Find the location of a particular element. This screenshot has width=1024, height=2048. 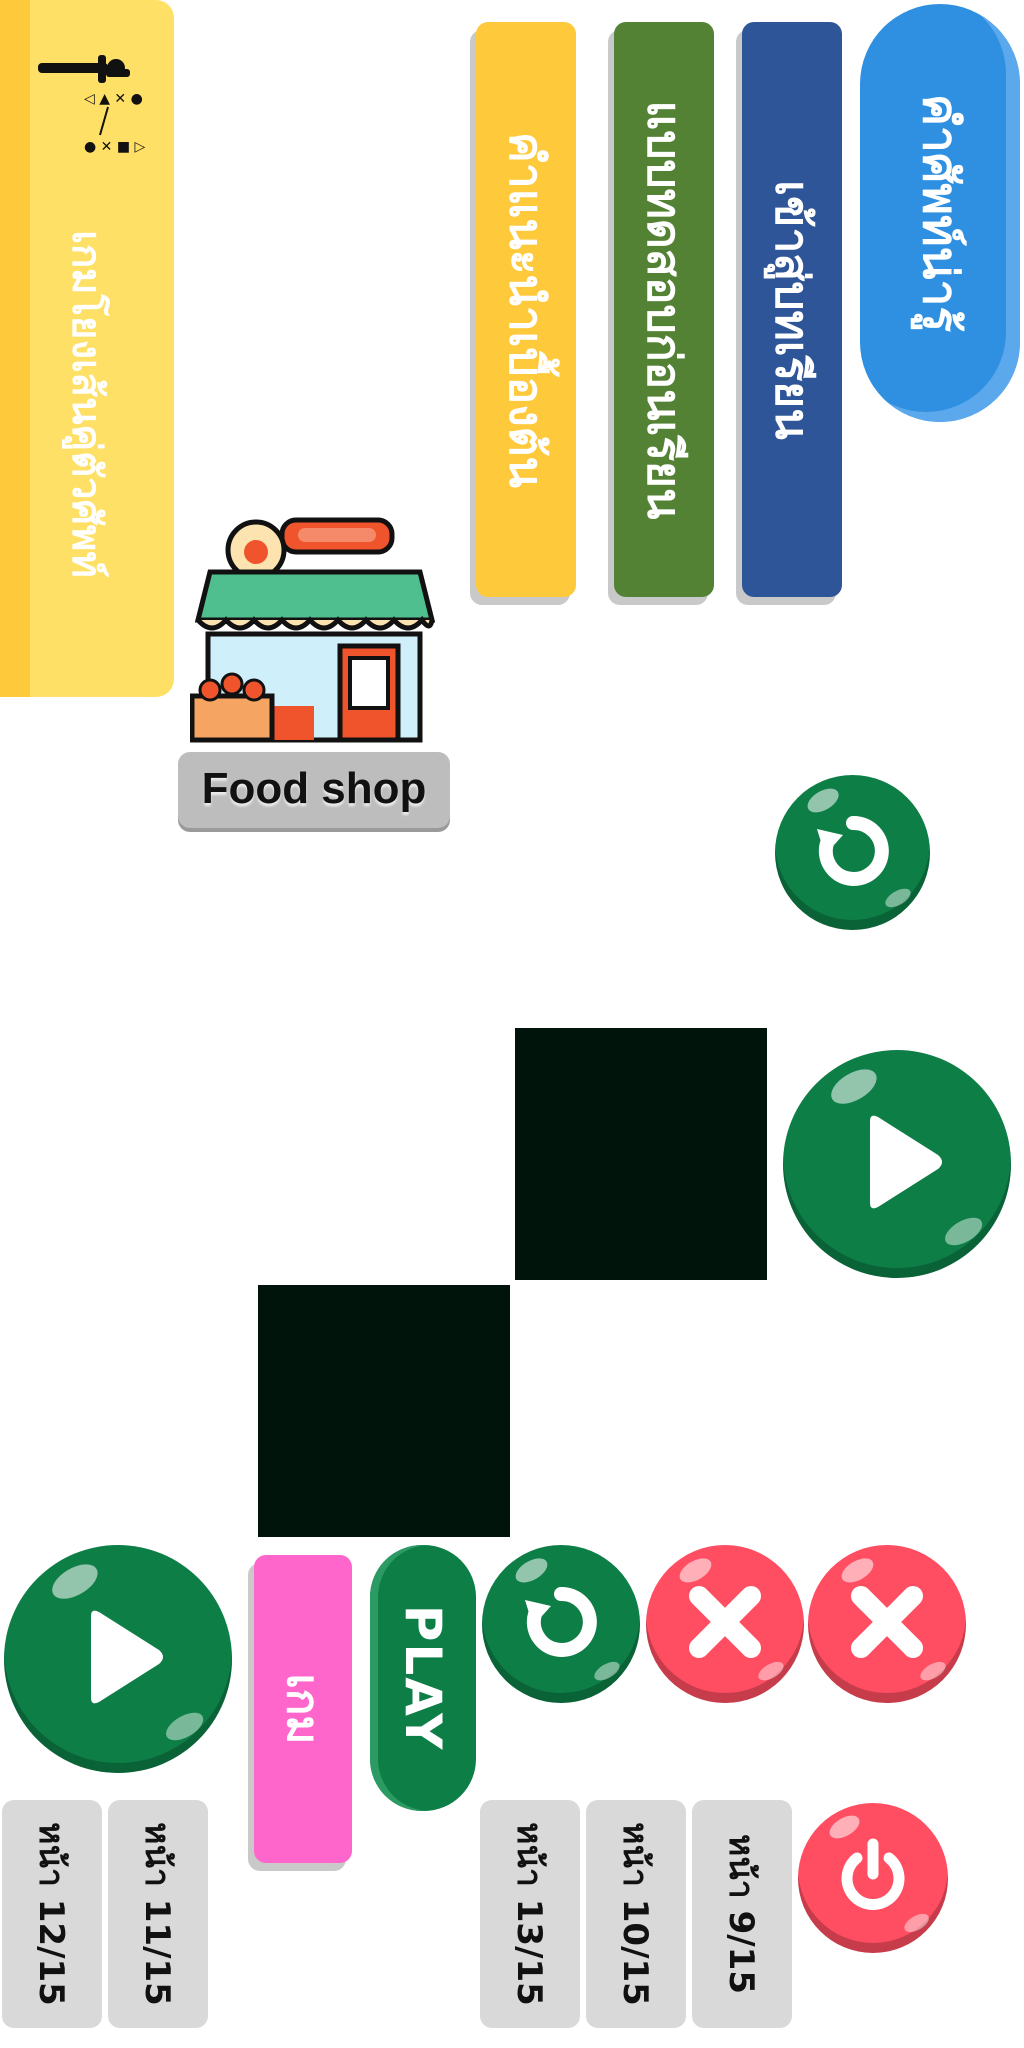

black-box-top is located at coordinates (641, 1154).